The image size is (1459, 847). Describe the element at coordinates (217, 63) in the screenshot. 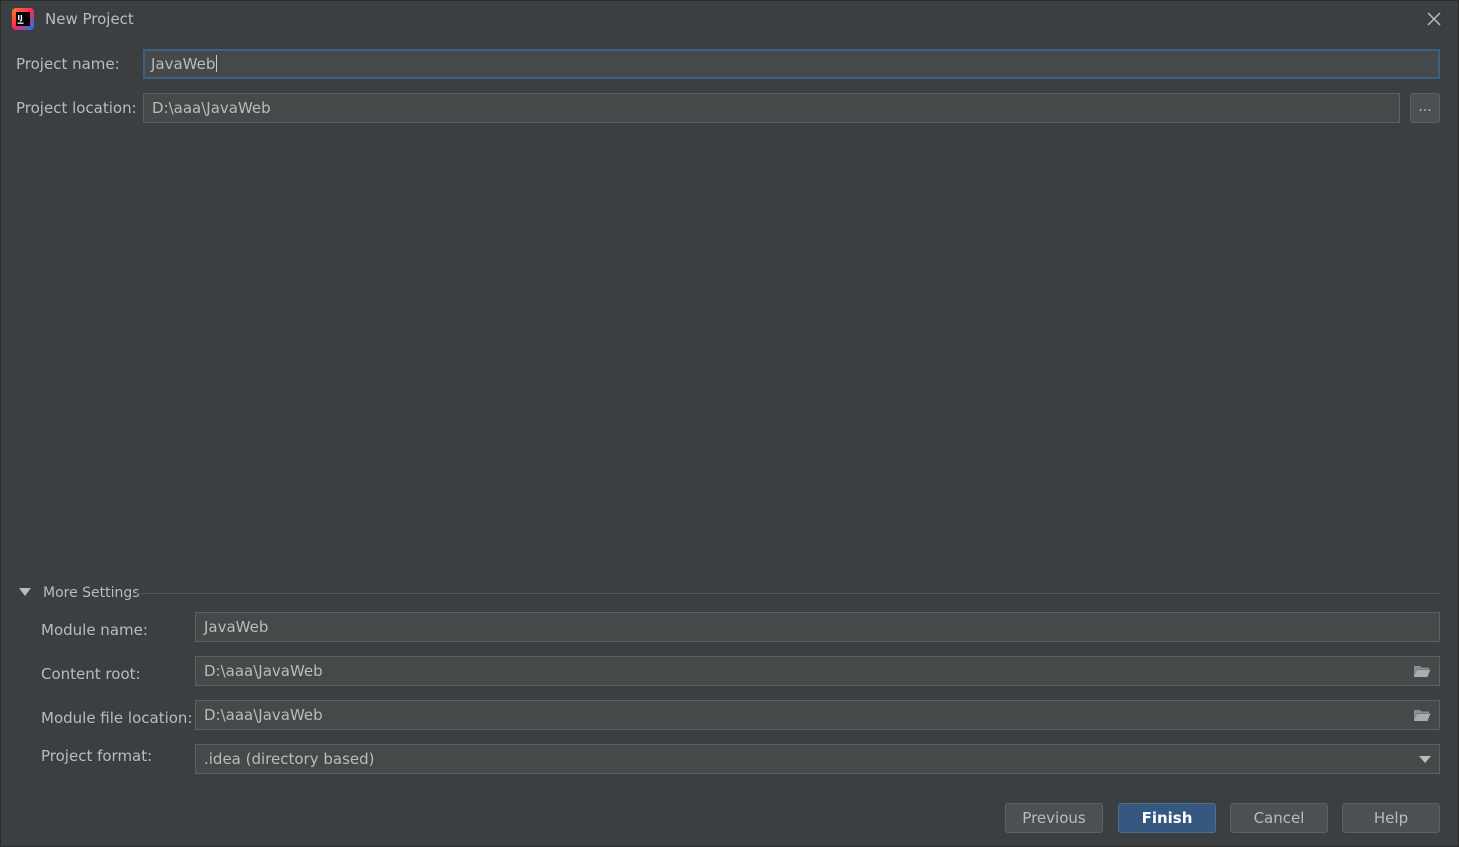

I see `text-caret` at that location.